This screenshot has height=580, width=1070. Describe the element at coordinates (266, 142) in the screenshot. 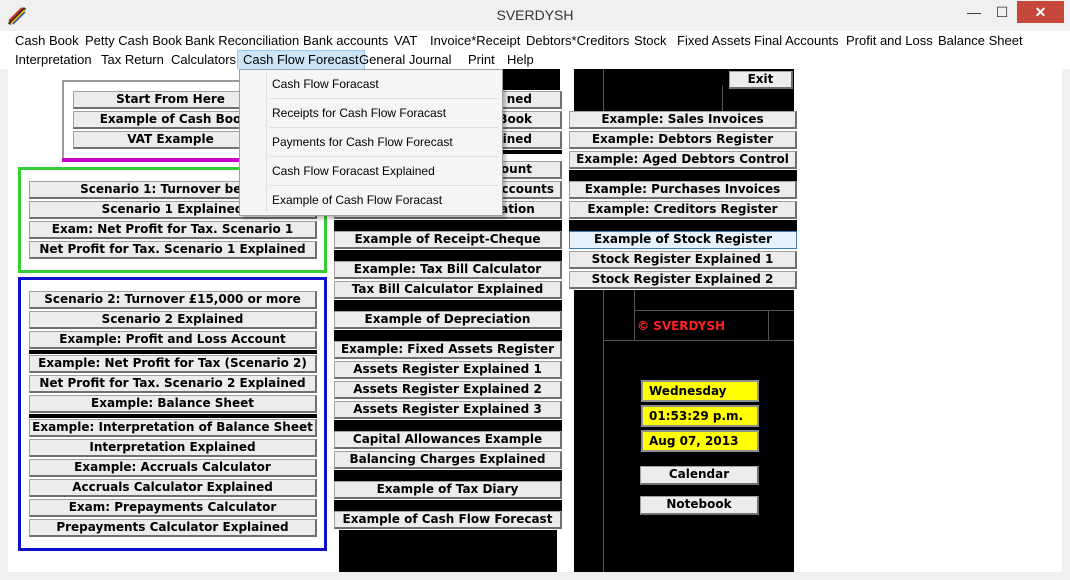

I see `dropdown-gutter` at that location.